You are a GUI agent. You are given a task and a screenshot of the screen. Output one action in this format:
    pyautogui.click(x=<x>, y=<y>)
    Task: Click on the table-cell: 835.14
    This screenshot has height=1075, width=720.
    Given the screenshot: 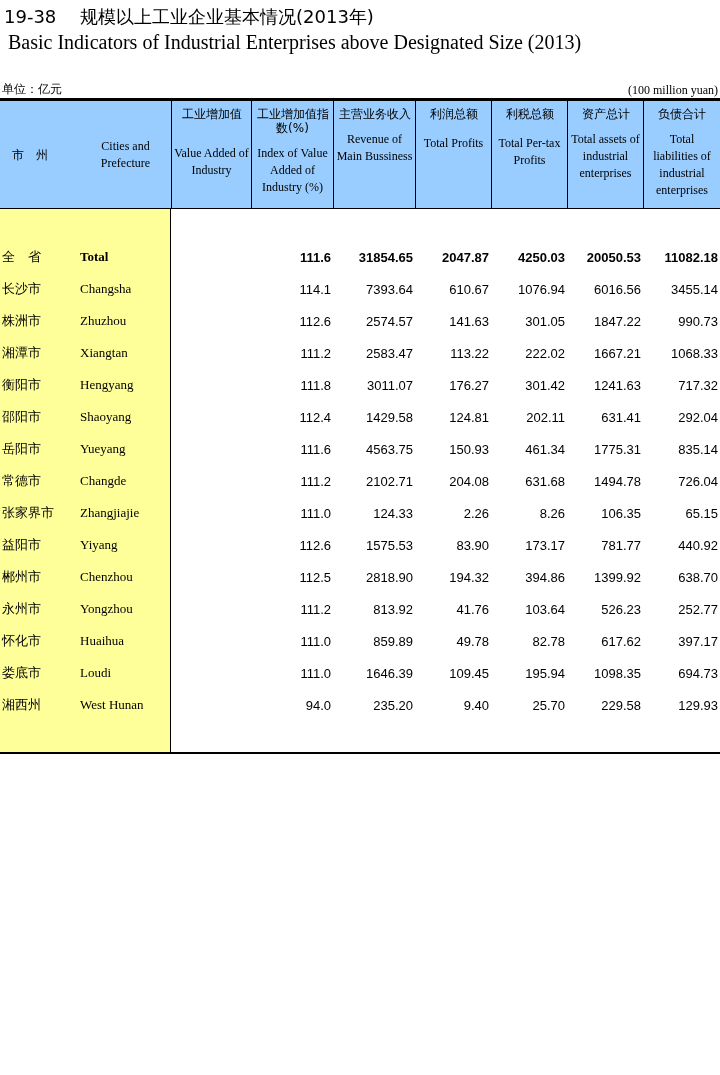 What is the action you would take?
    pyautogui.click(x=698, y=449)
    